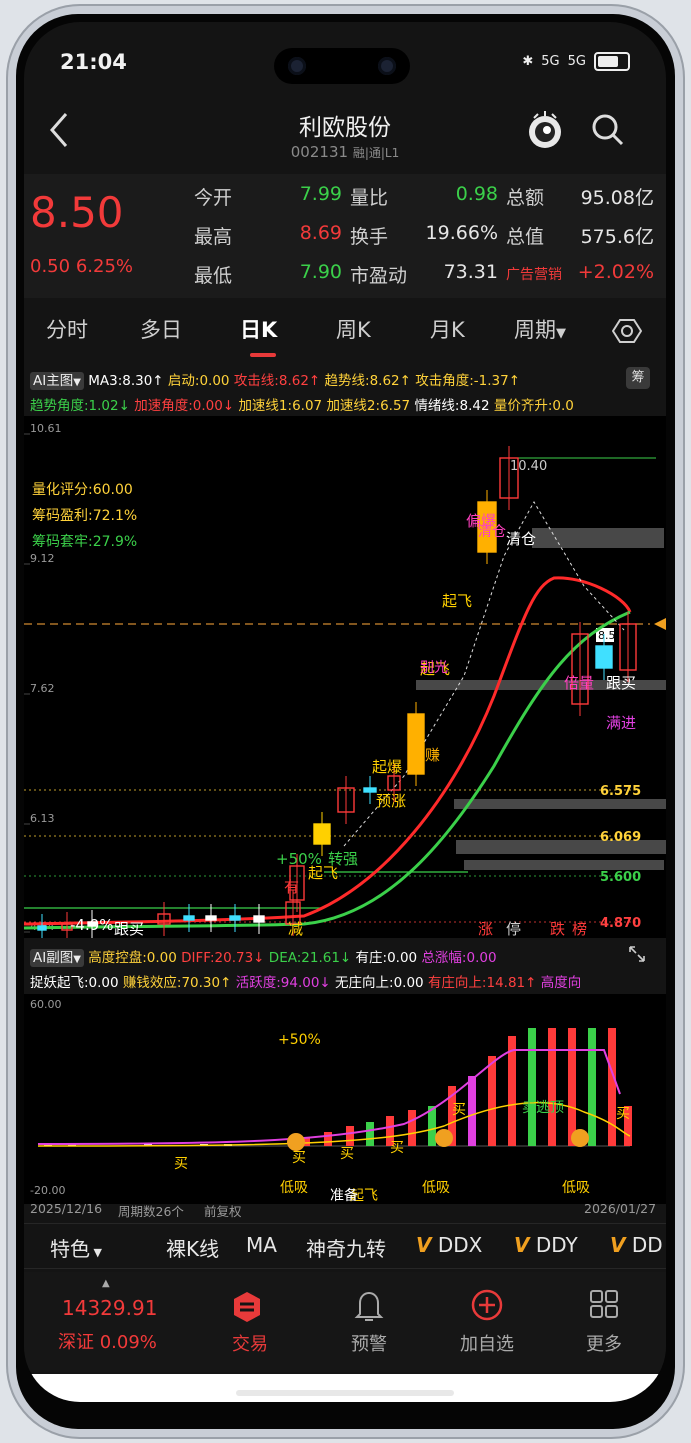 This screenshot has height=1443, width=691. What do you see at coordinates (57, 381) in the screenshot?
I see `main-chart-selector: AI主图▼` at bounding box center [57, 381].